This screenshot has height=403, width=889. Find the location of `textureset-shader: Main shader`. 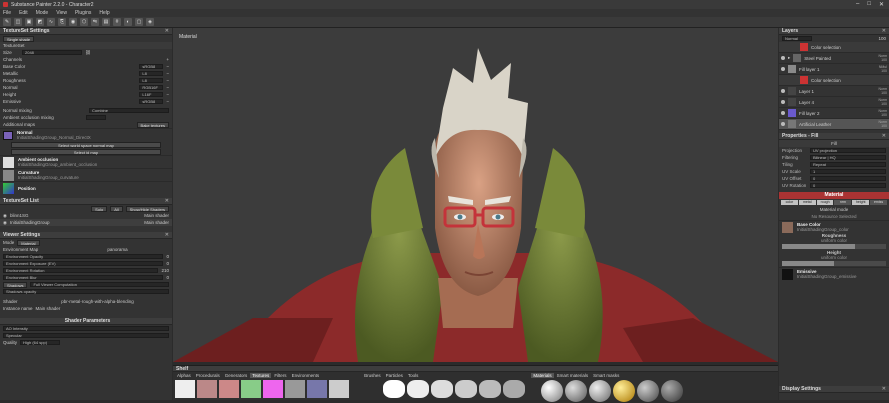

textureset-shader: Main shader is located at coordinates (156, 215).